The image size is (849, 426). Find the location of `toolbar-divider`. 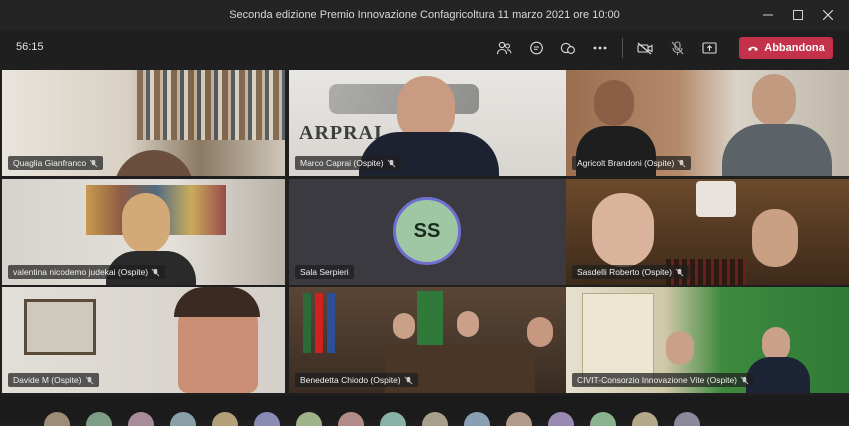

toolbar-divider is located at coordinates (622, 48).